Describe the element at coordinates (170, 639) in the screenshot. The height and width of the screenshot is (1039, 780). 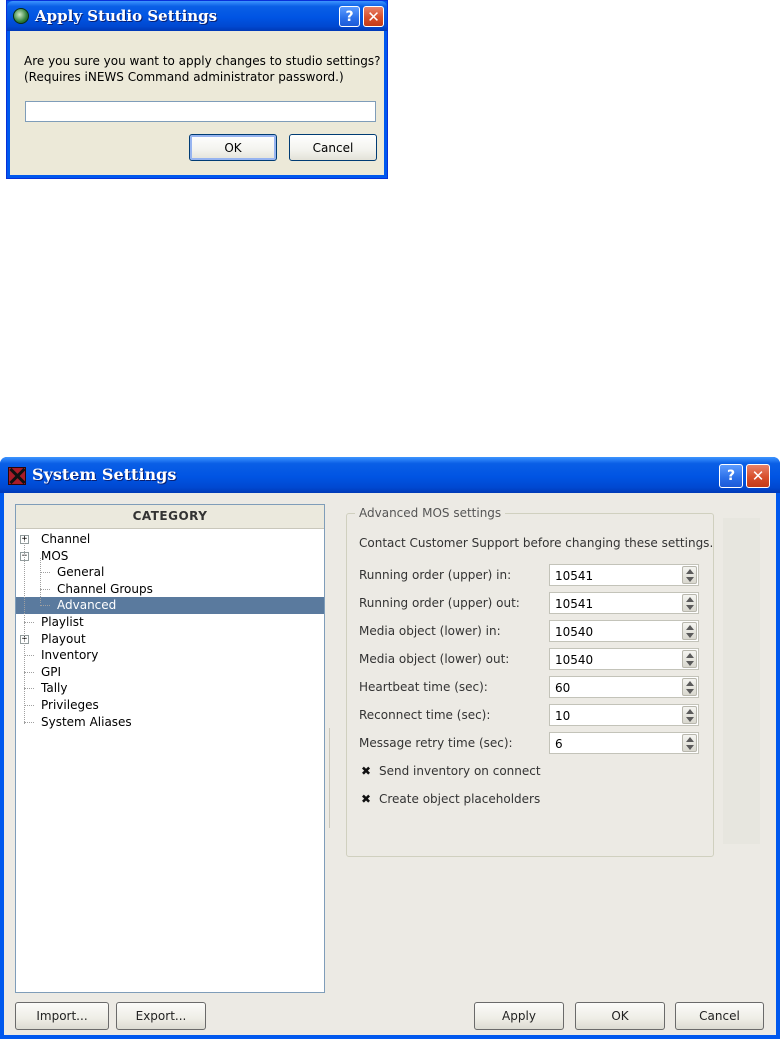
I see `tree-item: + Playout` at that location.